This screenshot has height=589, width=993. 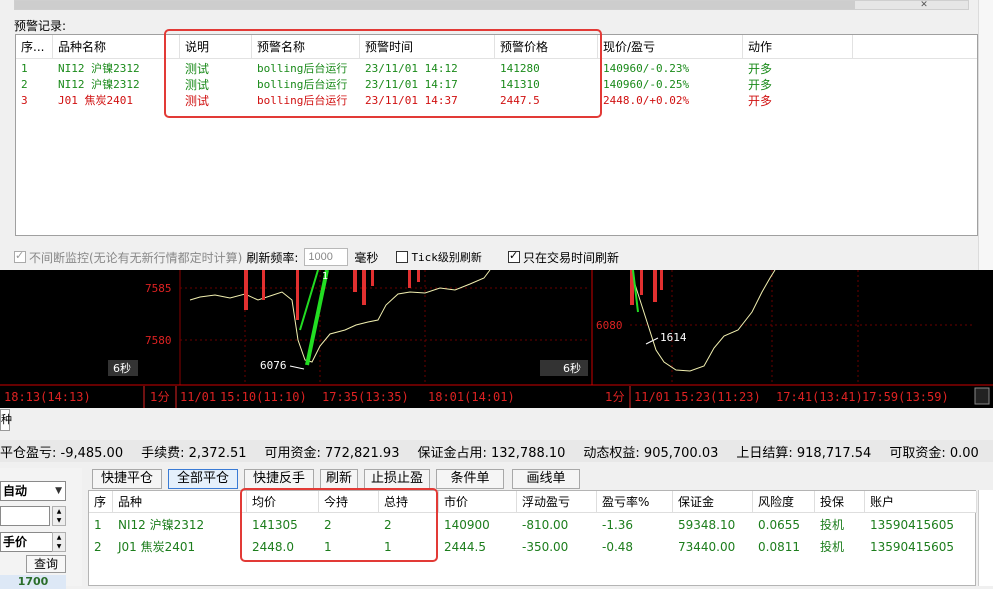 I want to click on line-order-button: 画线单, so click(x=546, y=479).